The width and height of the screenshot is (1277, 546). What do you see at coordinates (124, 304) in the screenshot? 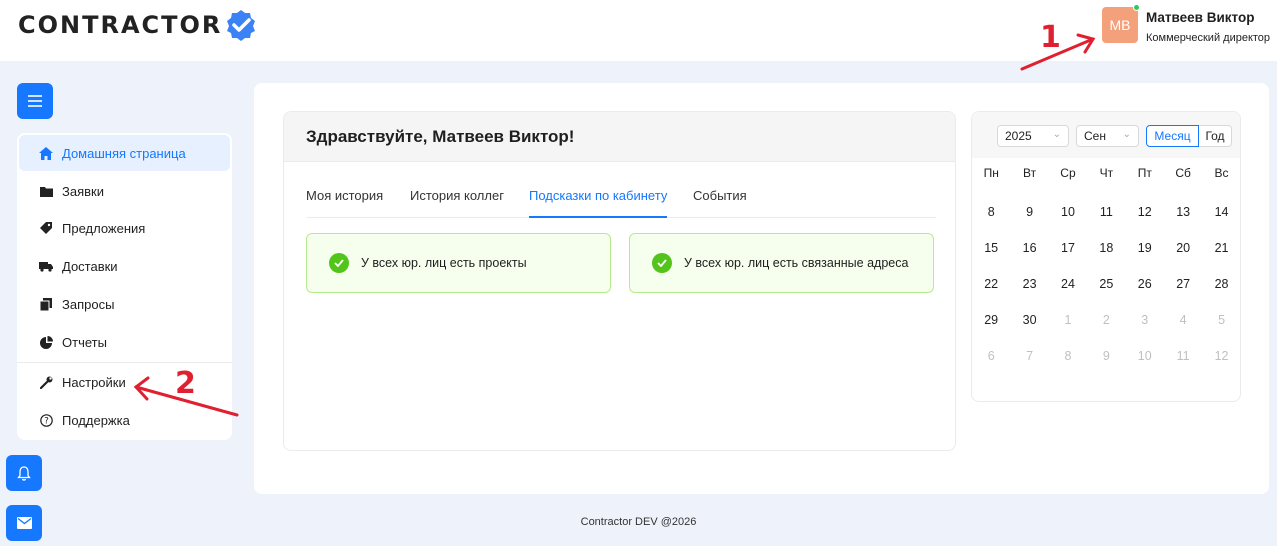
I see `sidebar-item-queries: Запросы` at bounding box center [124, 304].